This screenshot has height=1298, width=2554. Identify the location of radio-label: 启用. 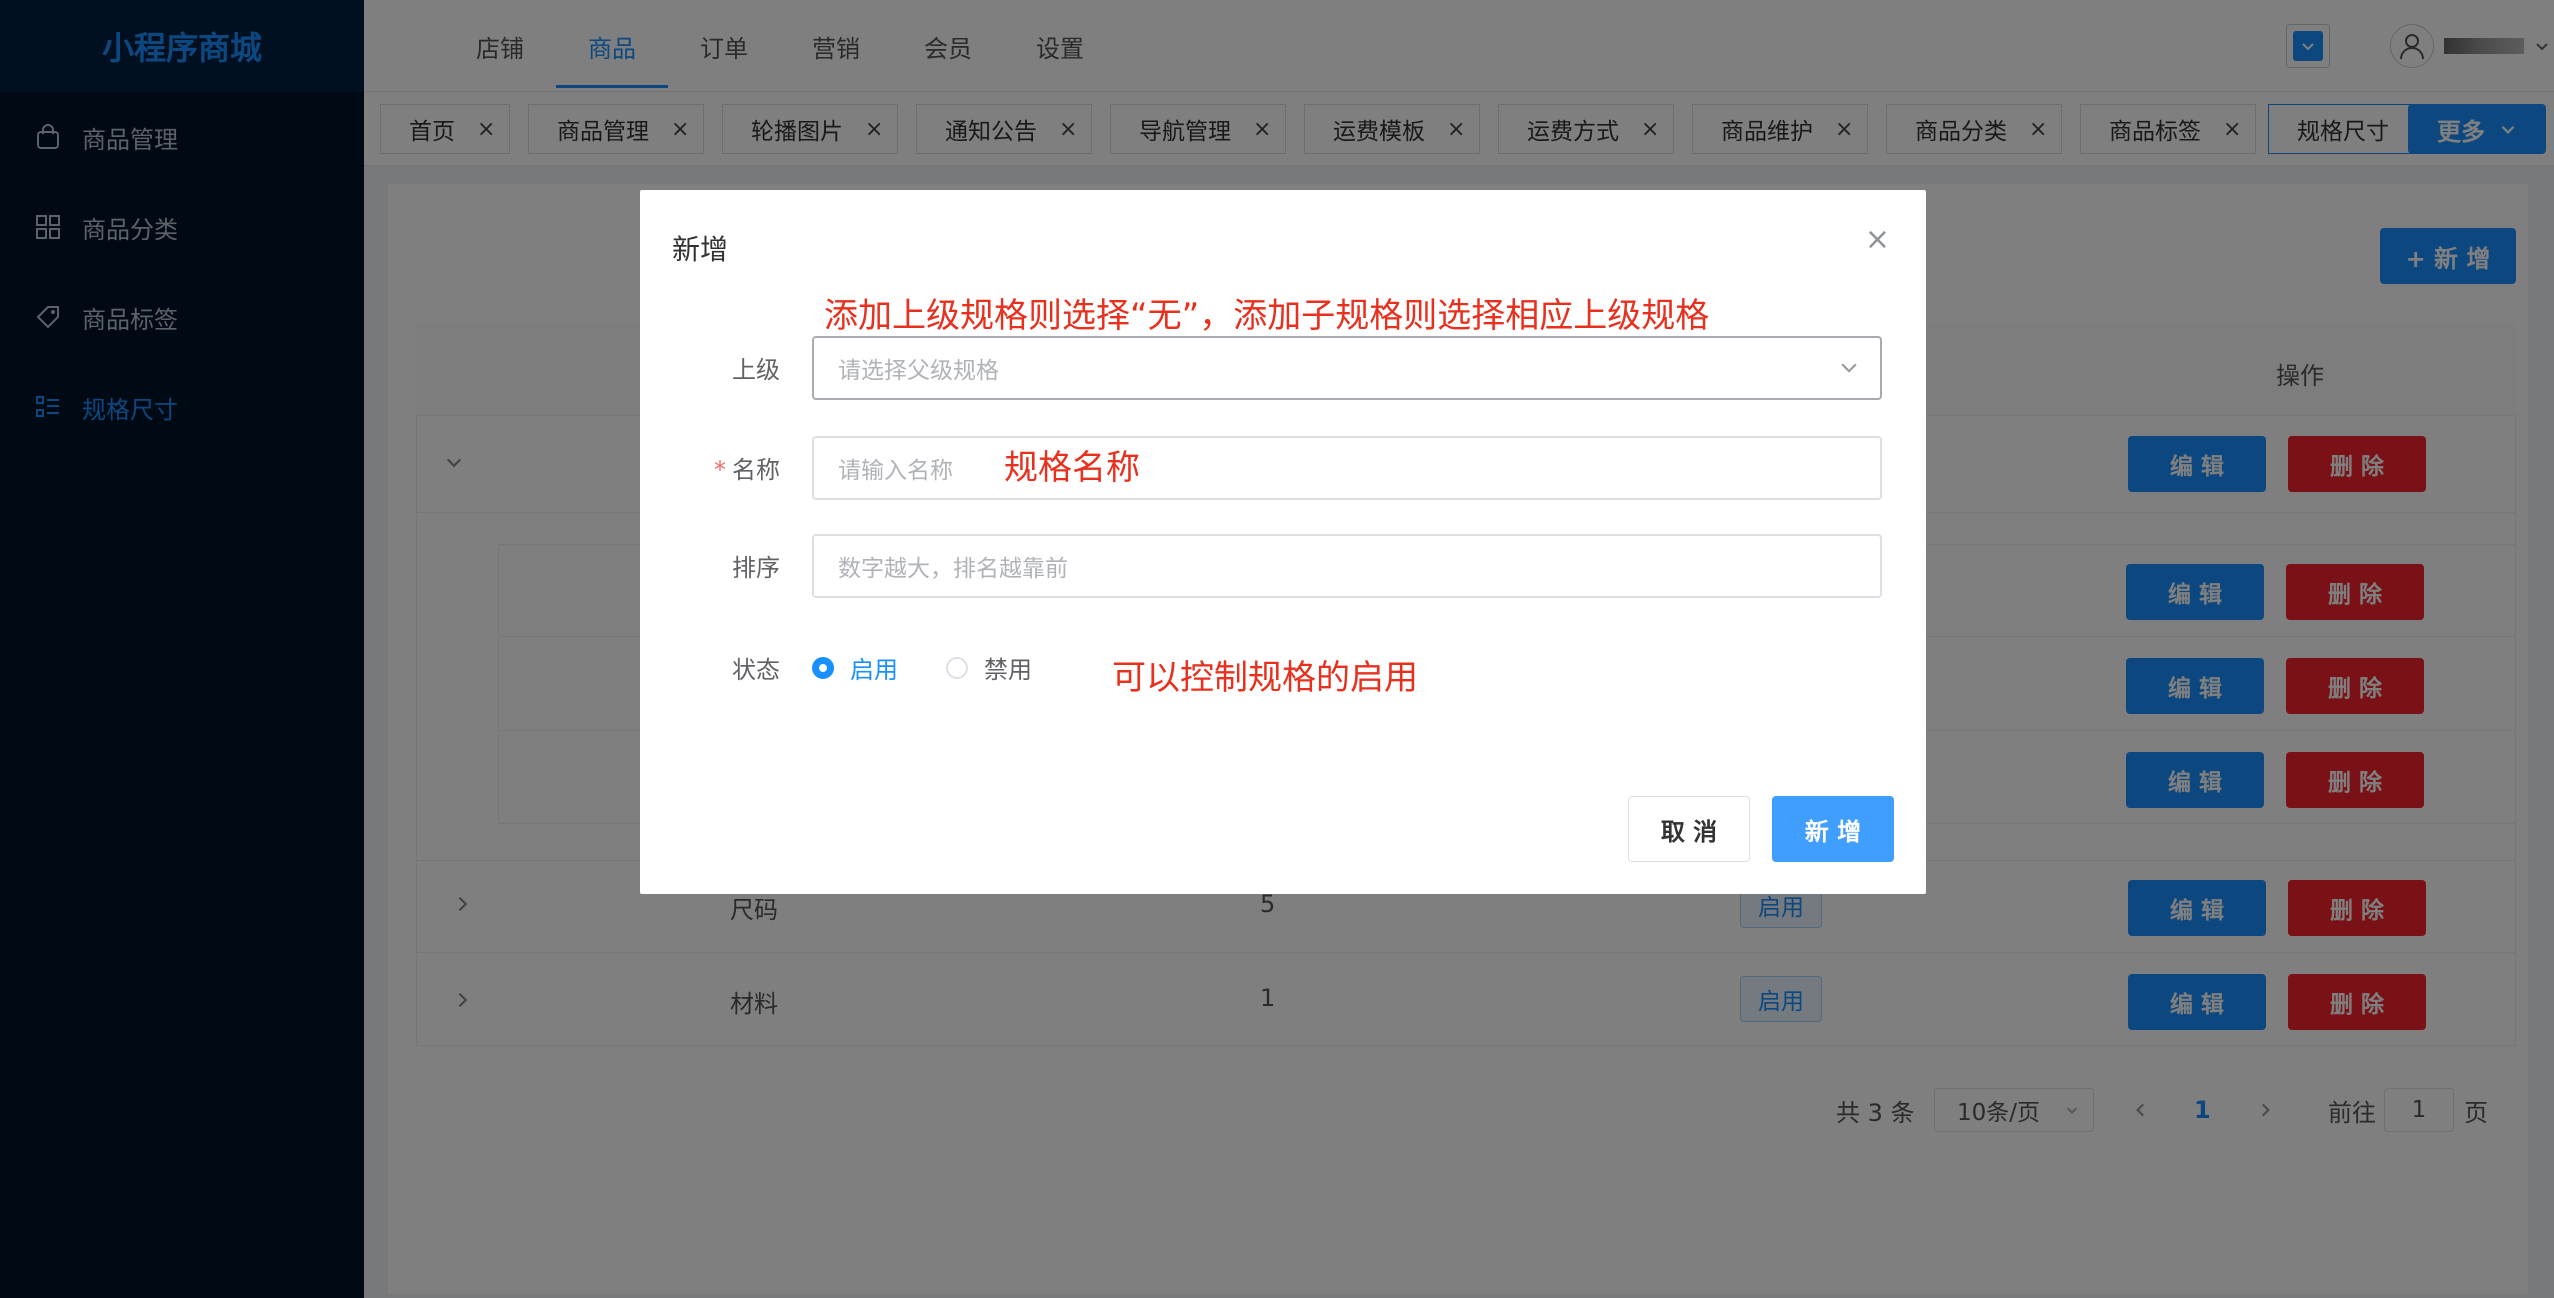
(874, 670).